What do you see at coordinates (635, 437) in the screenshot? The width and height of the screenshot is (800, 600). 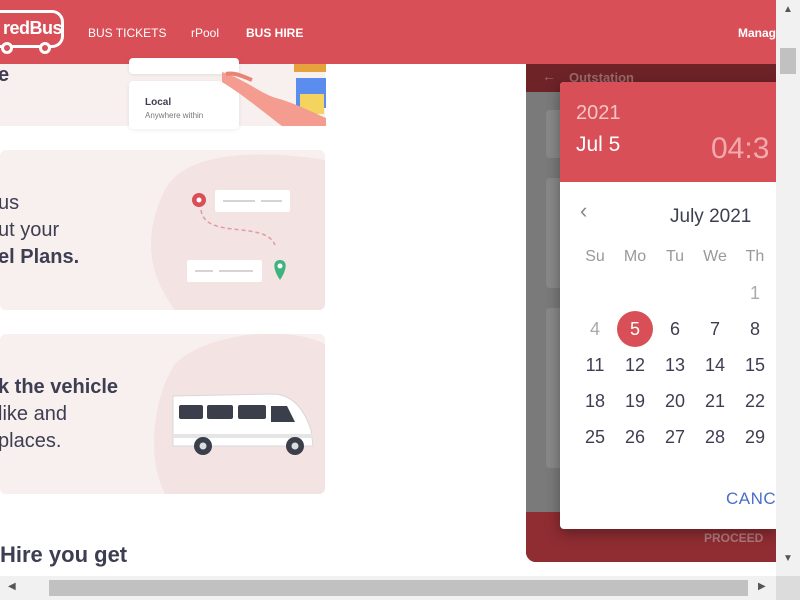 I see `calendar-day: 26` at bounding box center [635, 437].